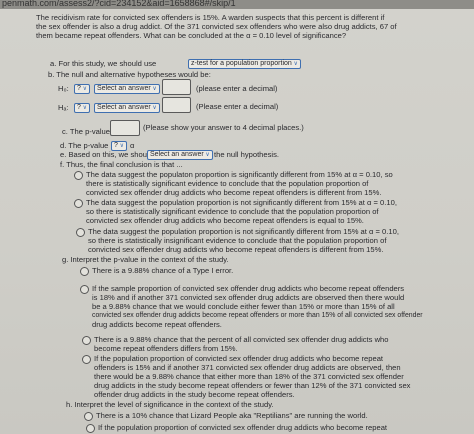 The image size is (474, 434). I want to click on ha-hint: (Please enter a decimal), so click(237, 106).